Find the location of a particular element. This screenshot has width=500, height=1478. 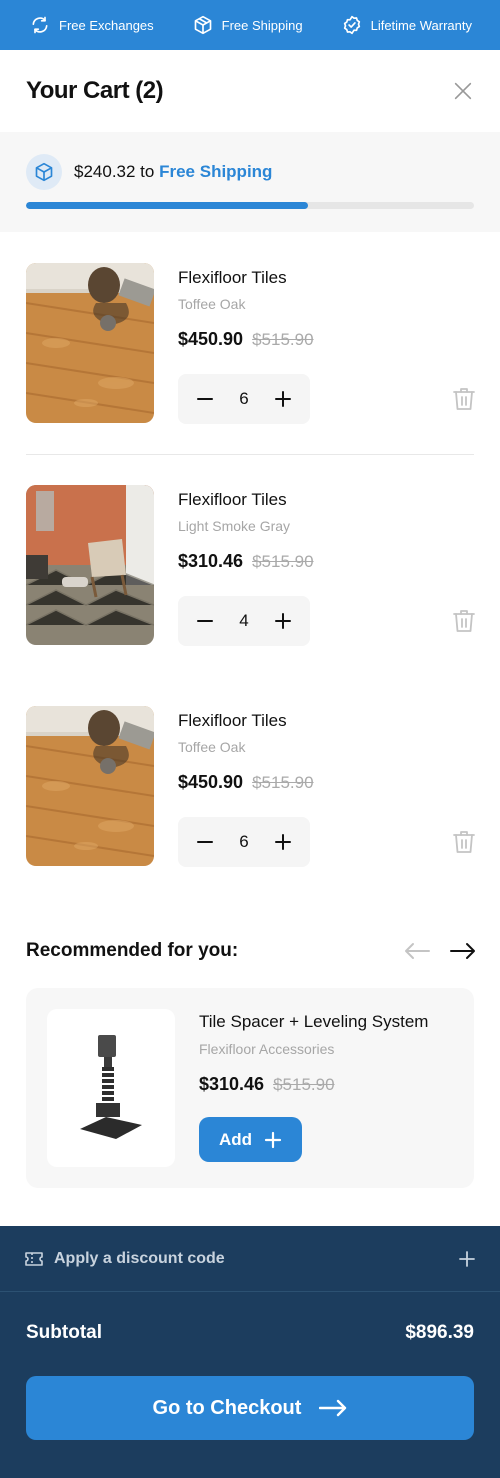

quantity-stepper: 4 is located at coordinates (244, 621).